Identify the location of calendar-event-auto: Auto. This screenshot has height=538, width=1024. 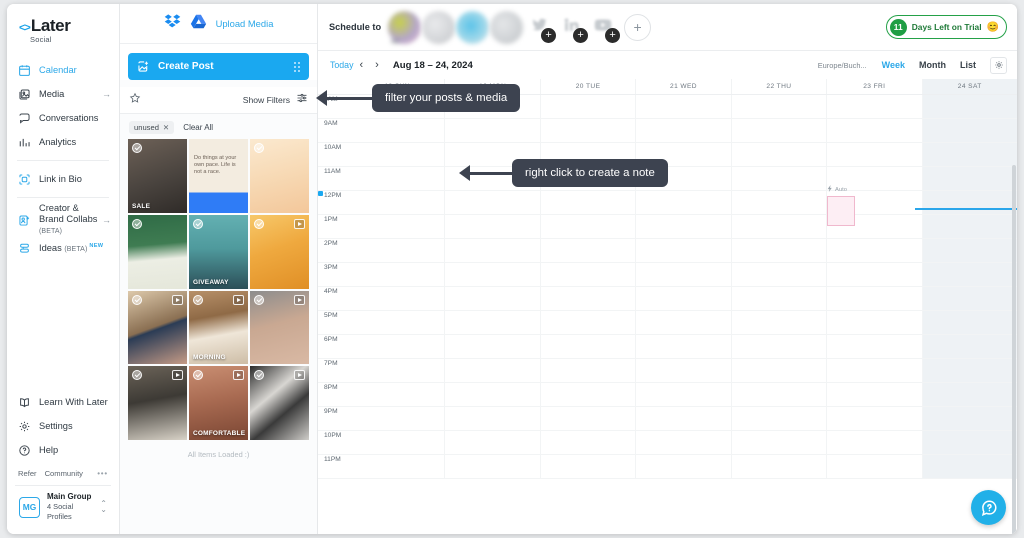
(845, 205).